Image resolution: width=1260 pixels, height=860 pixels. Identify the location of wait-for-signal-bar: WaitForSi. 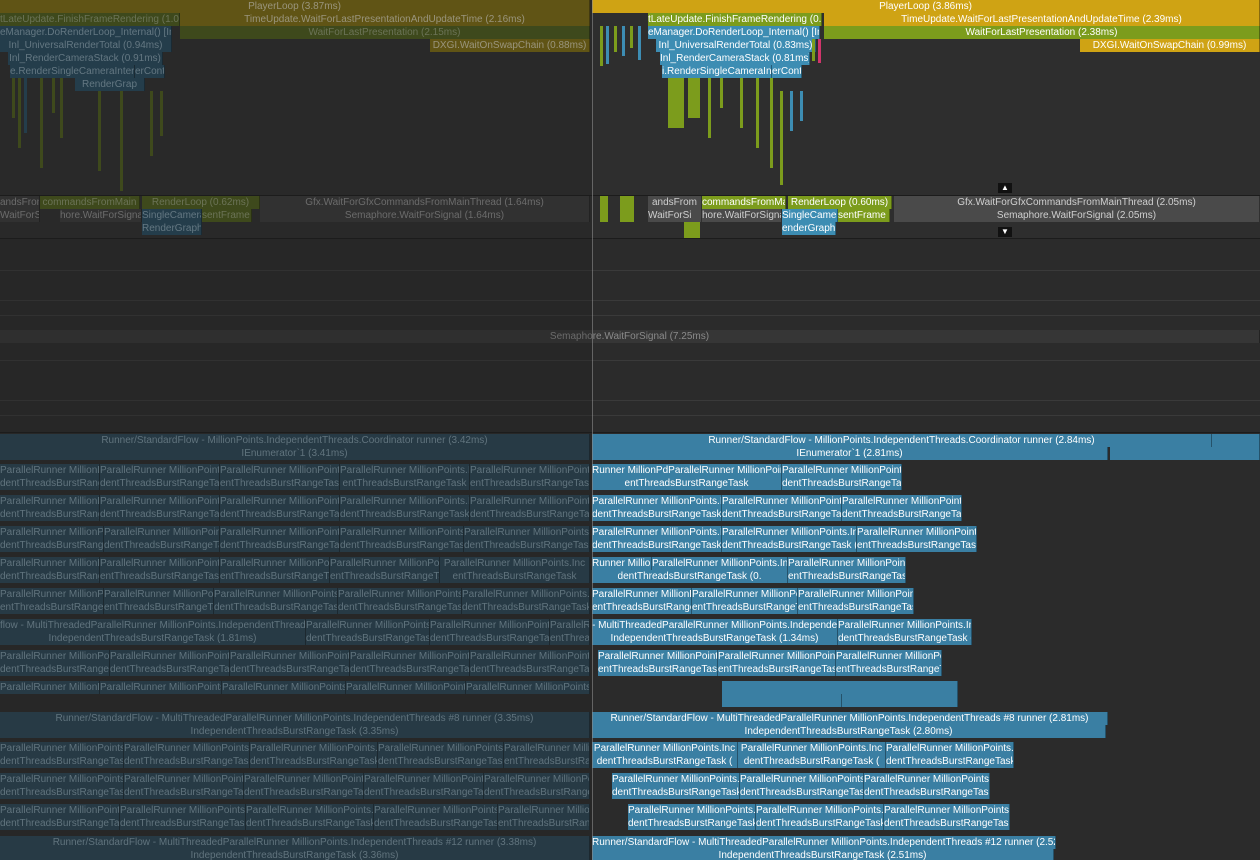
(675, 215).